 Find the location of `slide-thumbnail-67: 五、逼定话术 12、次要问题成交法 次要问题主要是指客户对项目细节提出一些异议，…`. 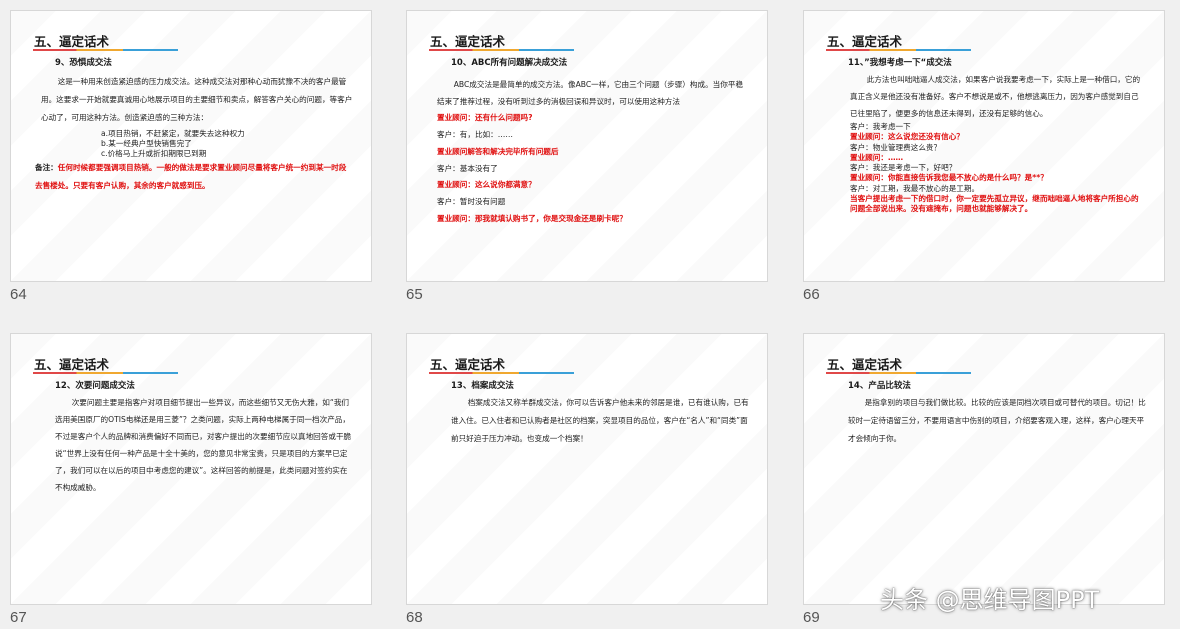

slide-thumbnail-67: 五、逼定话术 12、次要问题成交法 次要问题主要是指客户对项目细节提出一些异议，… is located at coordinates (191, 469).